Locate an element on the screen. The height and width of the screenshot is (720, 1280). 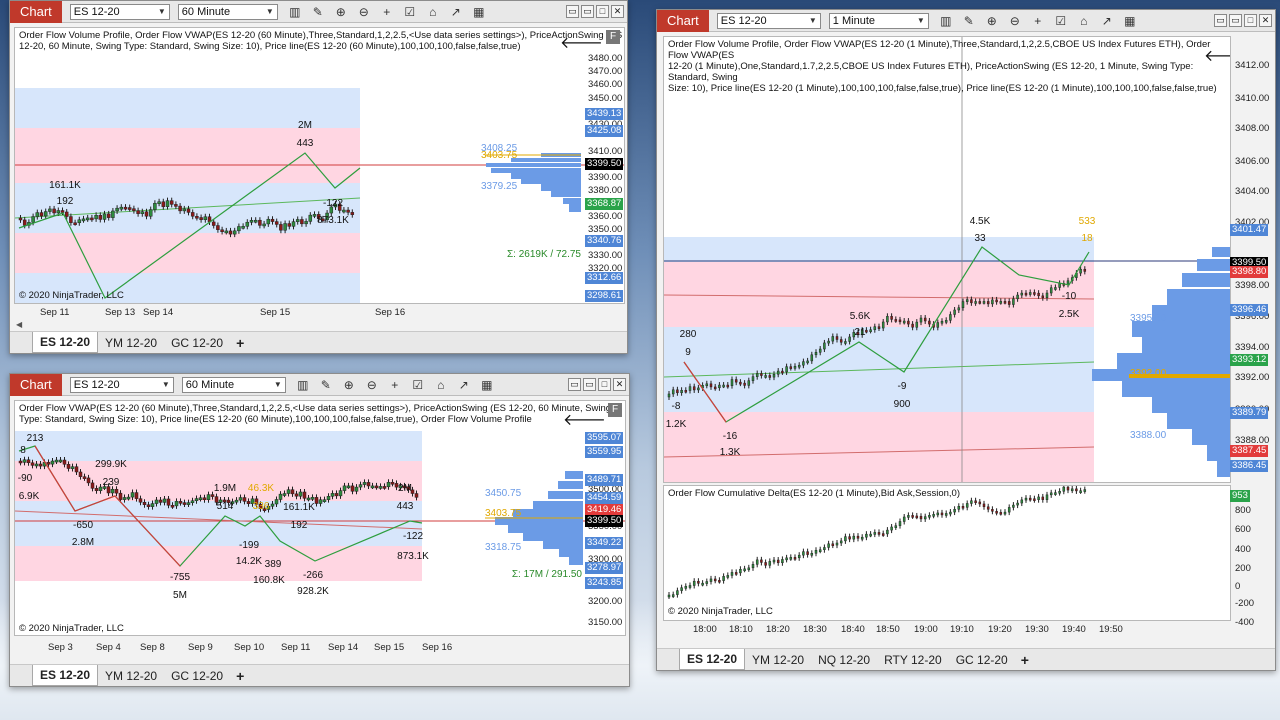
chevron-down-icon: ▼ is located at coordinates (165, 384).